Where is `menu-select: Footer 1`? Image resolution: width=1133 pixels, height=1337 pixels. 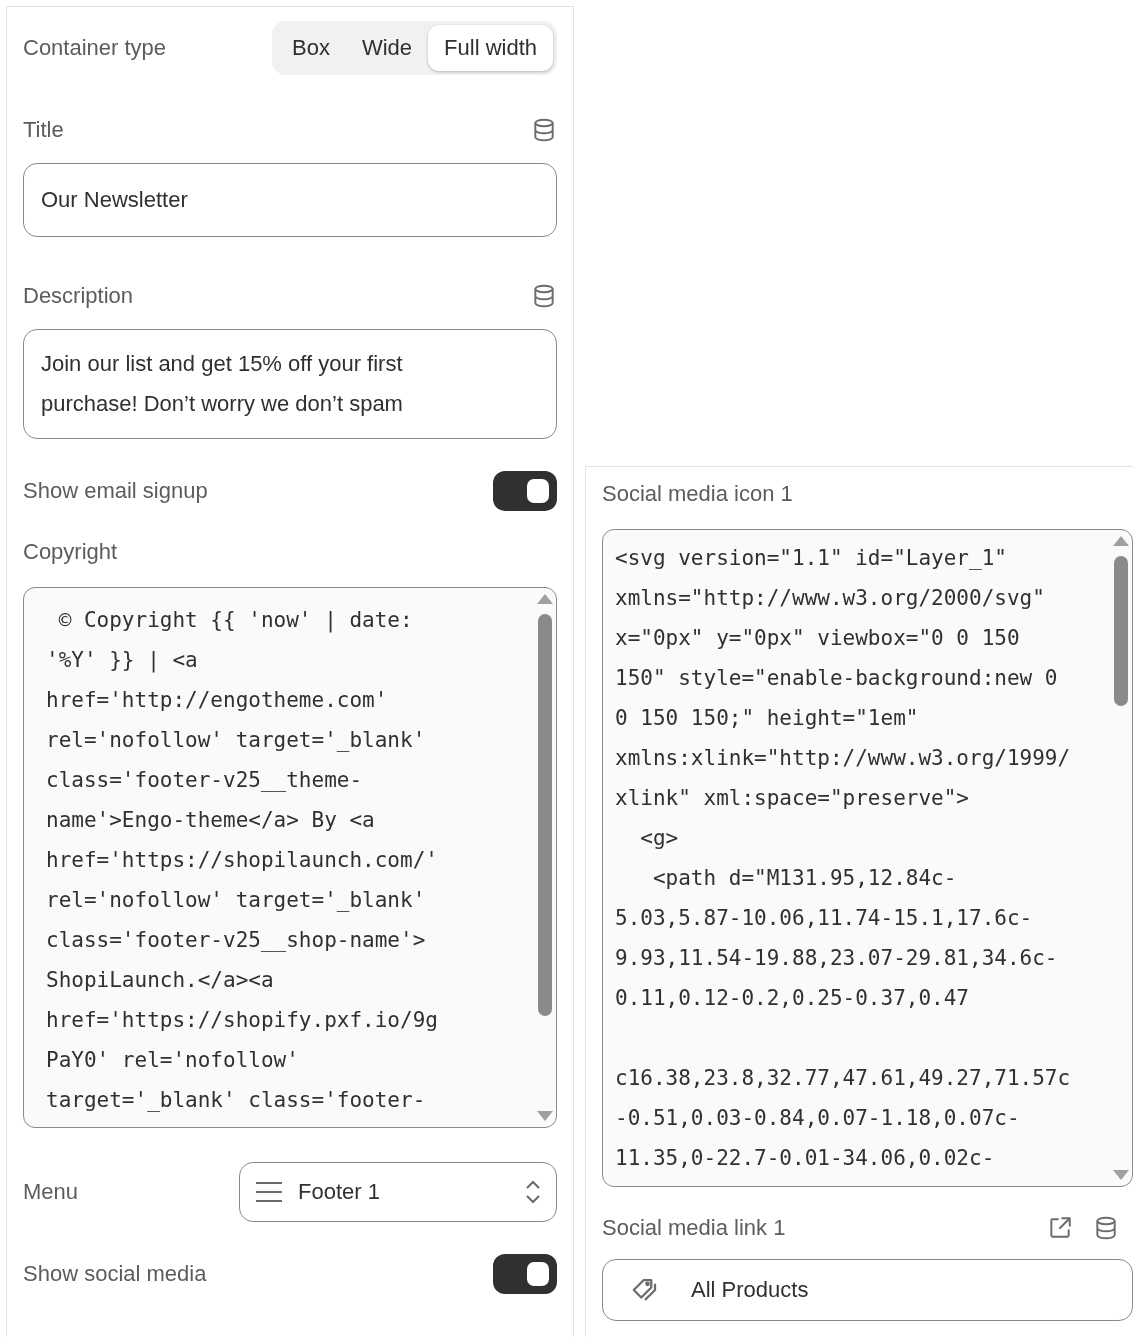 menu-select: Footer 1 is located at coordinates (398, 1192).